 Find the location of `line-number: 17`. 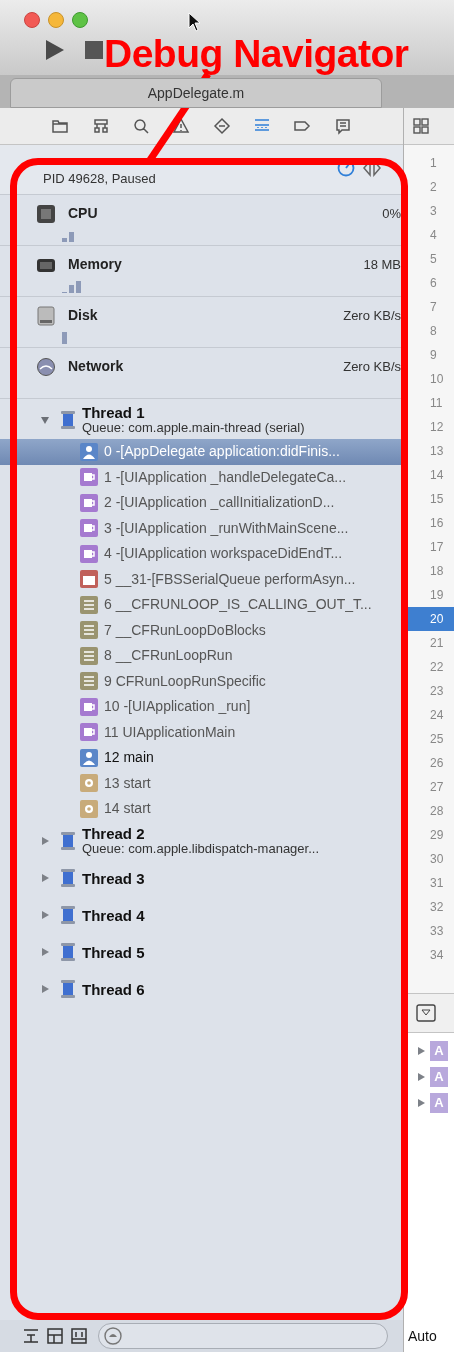

line-number: 17 is located at coordinates (437, 547).